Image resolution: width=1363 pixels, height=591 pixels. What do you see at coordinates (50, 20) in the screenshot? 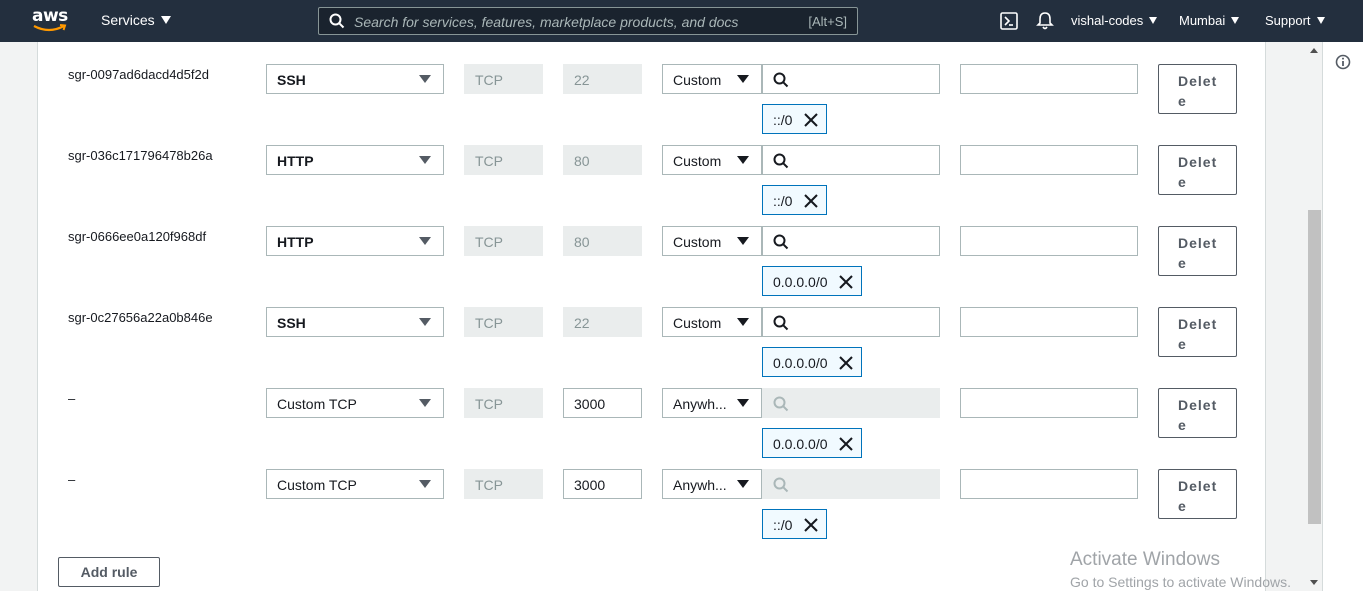
I see `aws-logo: aws` at bounding box center [50, 20].